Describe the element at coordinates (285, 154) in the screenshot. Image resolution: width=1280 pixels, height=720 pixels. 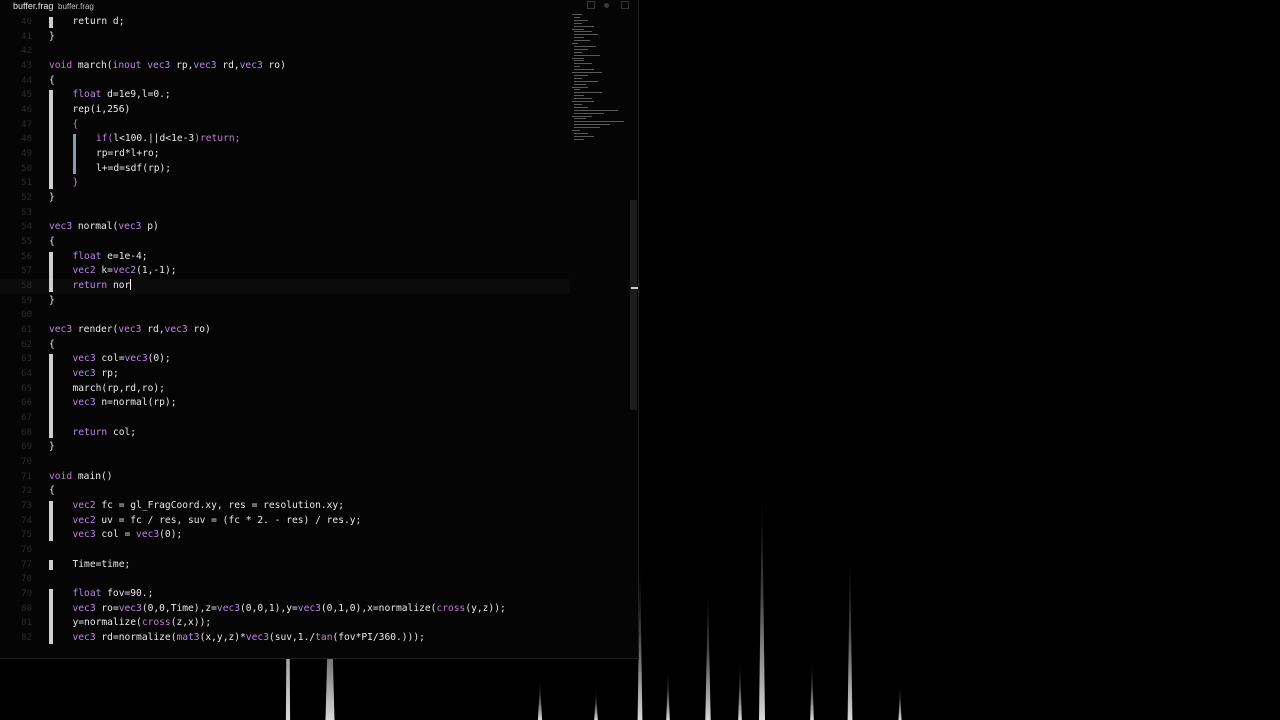
I see `code-line-49: 49 rp=rd*l+ro;` at that location.